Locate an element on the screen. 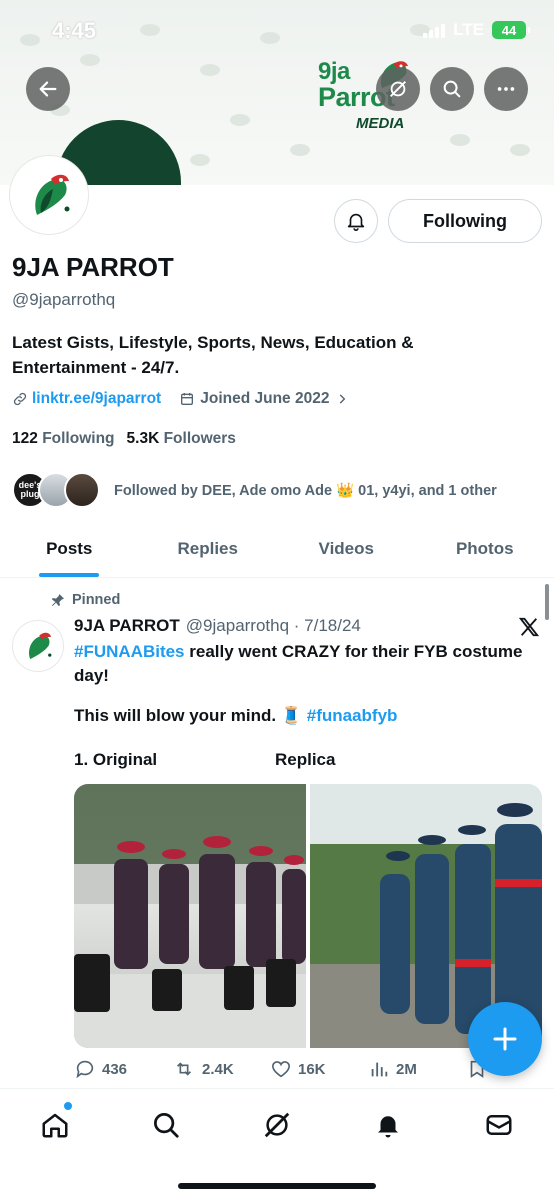 This screenshot has width=554, height=1200. notifications-subscribe-button is located at coordinates (356, 221).